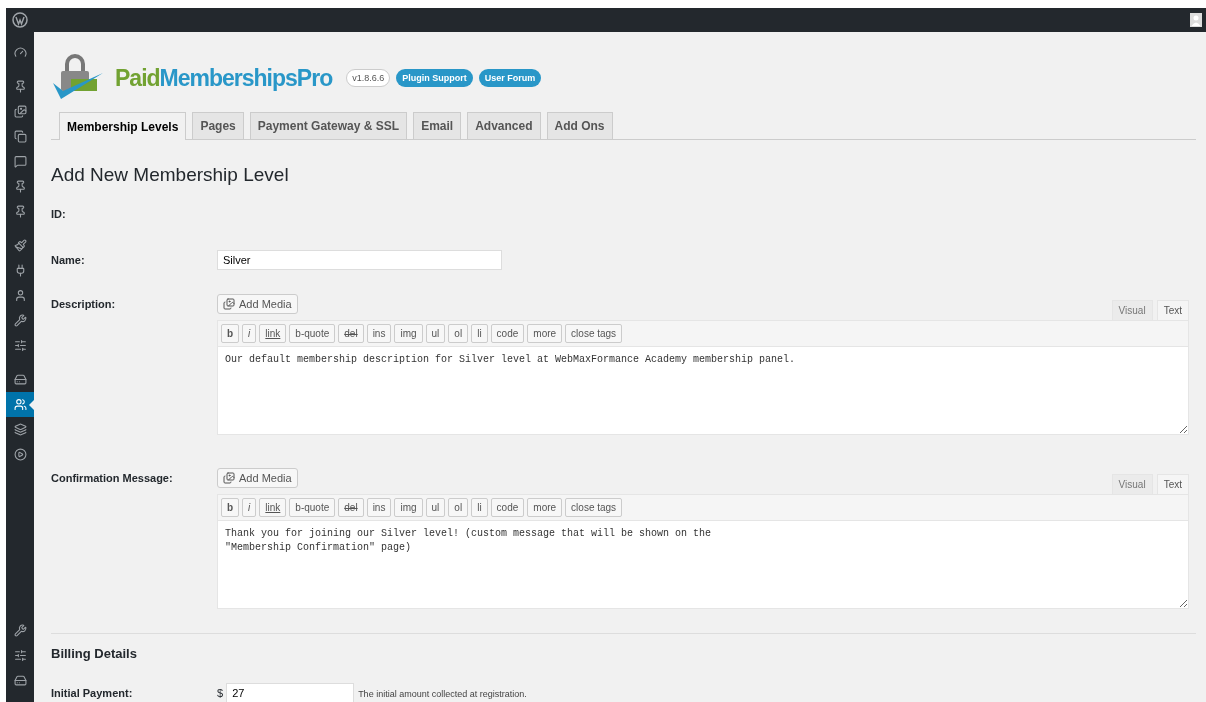 This screenshot has width=1206, height=702. I want to click on pages-icon, so click(20, 136).